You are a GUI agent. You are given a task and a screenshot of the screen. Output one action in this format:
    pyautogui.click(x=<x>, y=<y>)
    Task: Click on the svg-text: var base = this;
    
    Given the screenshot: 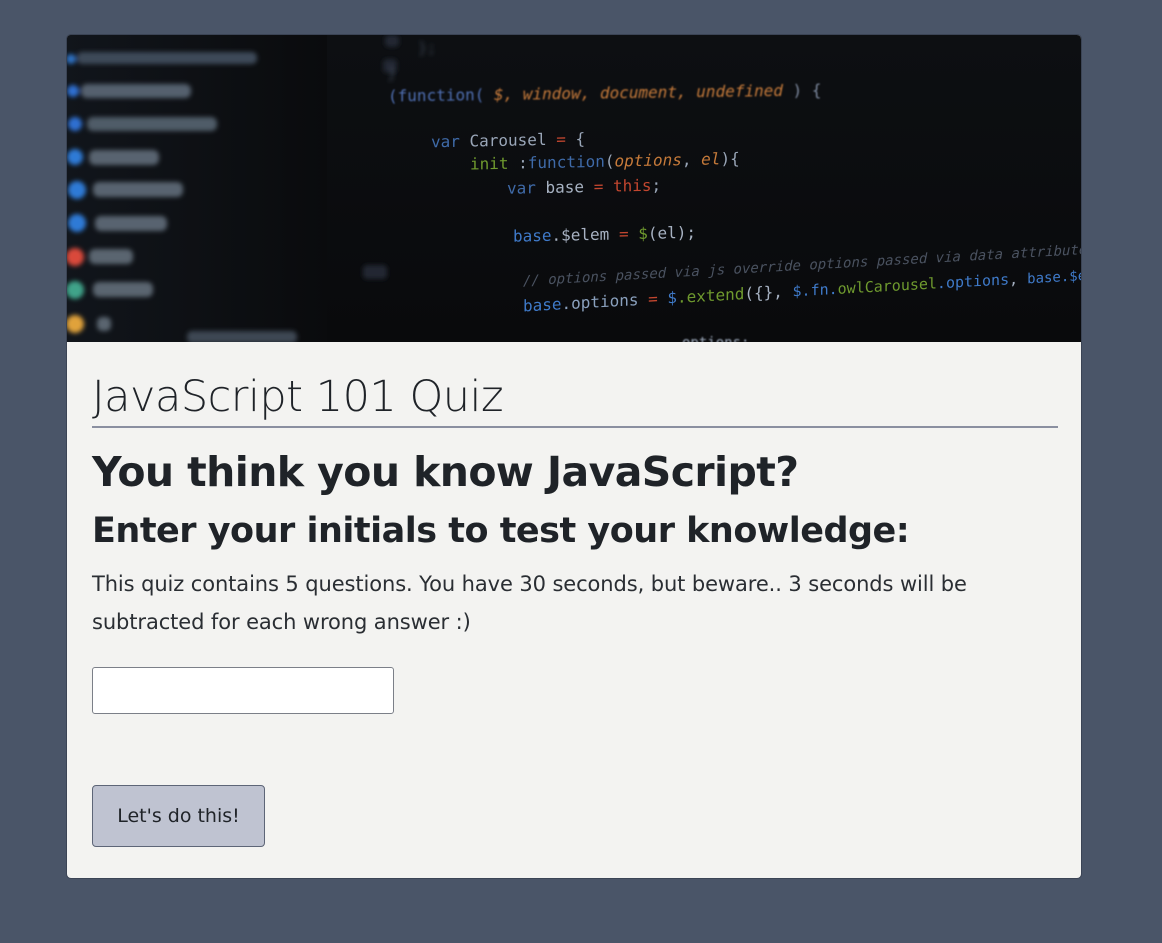 What is the action you would take?
    pyautogui.click(x=584, y=187)
    